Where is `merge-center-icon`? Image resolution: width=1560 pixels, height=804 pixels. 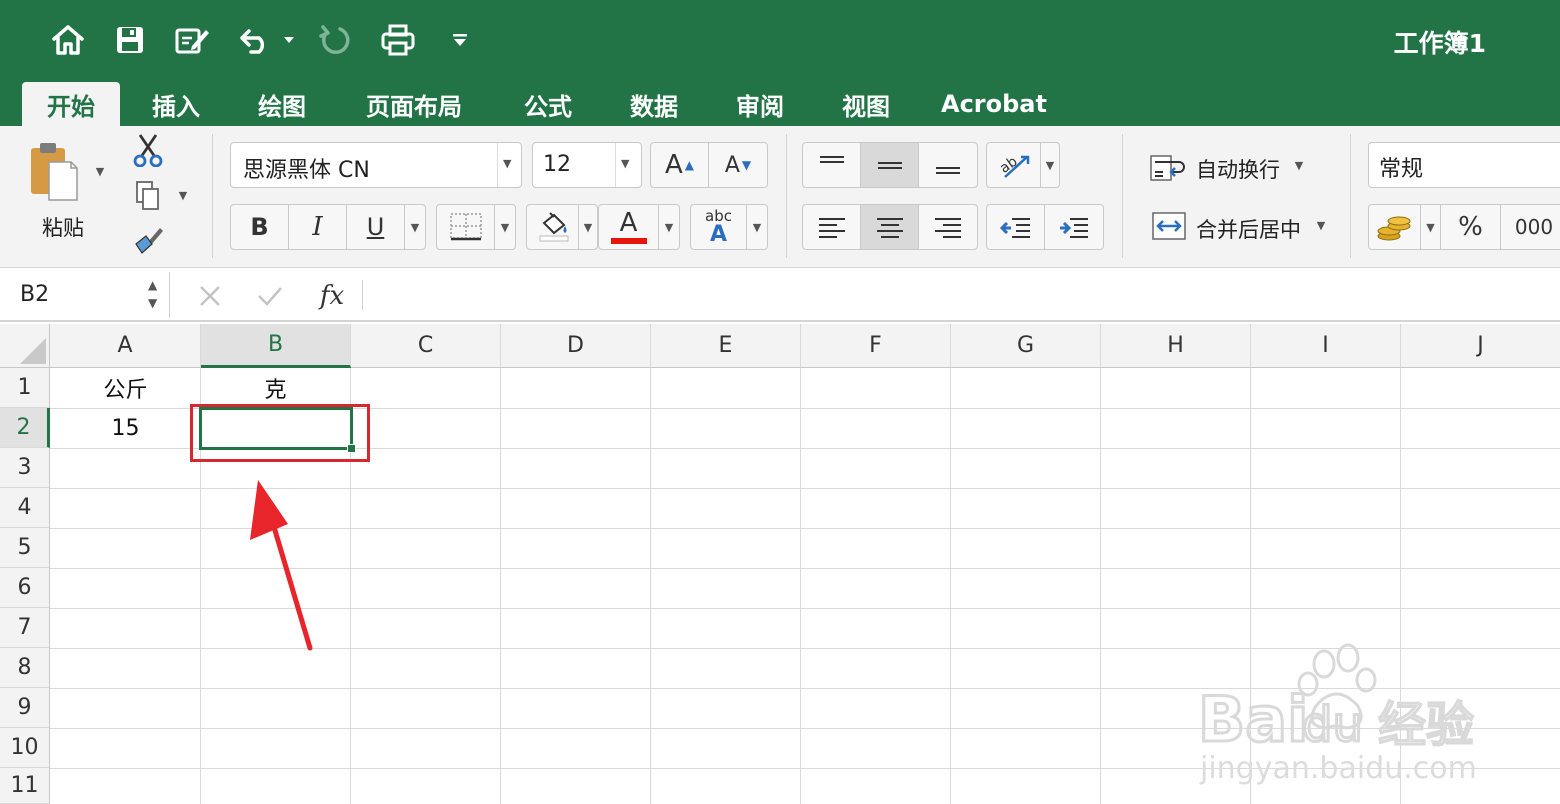
merge-center-icon is located at coordinates (1169, 226).